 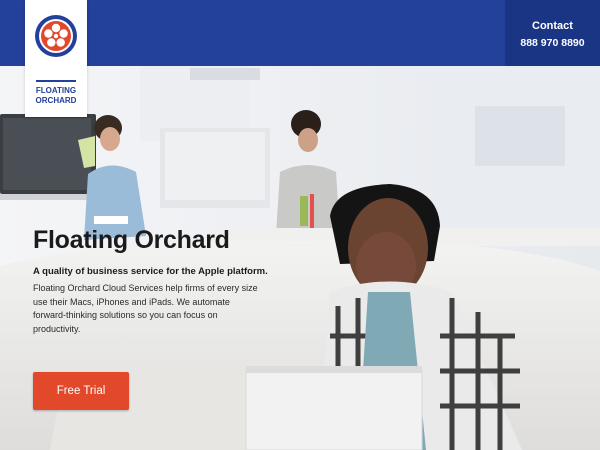 What do you see at coordinates (56, 81) in the screenshot?
I see `logo-divider` at bounding box center [56, 81].